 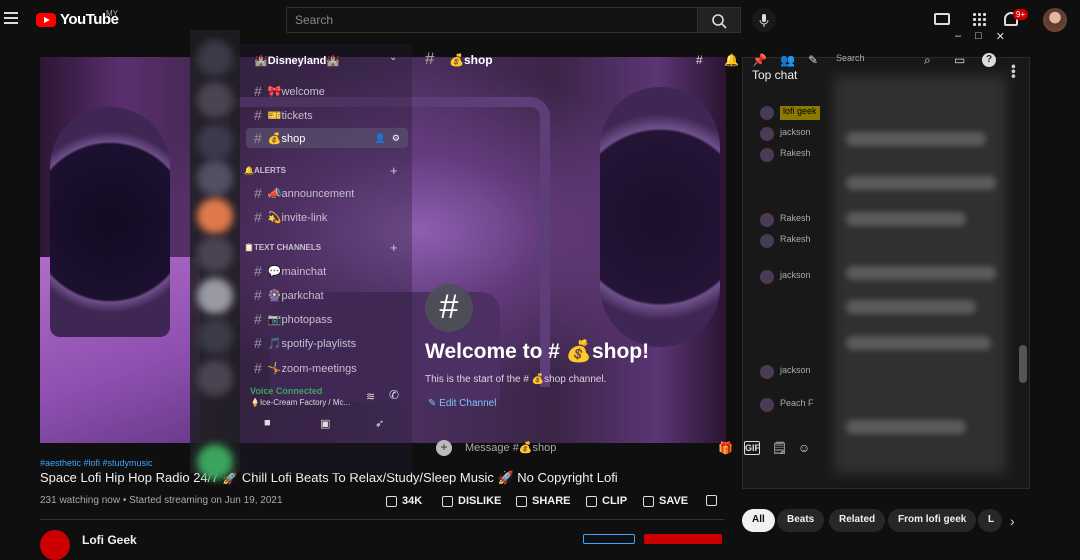 I want to click on like-count: 34K, so click(x=412, y=501).